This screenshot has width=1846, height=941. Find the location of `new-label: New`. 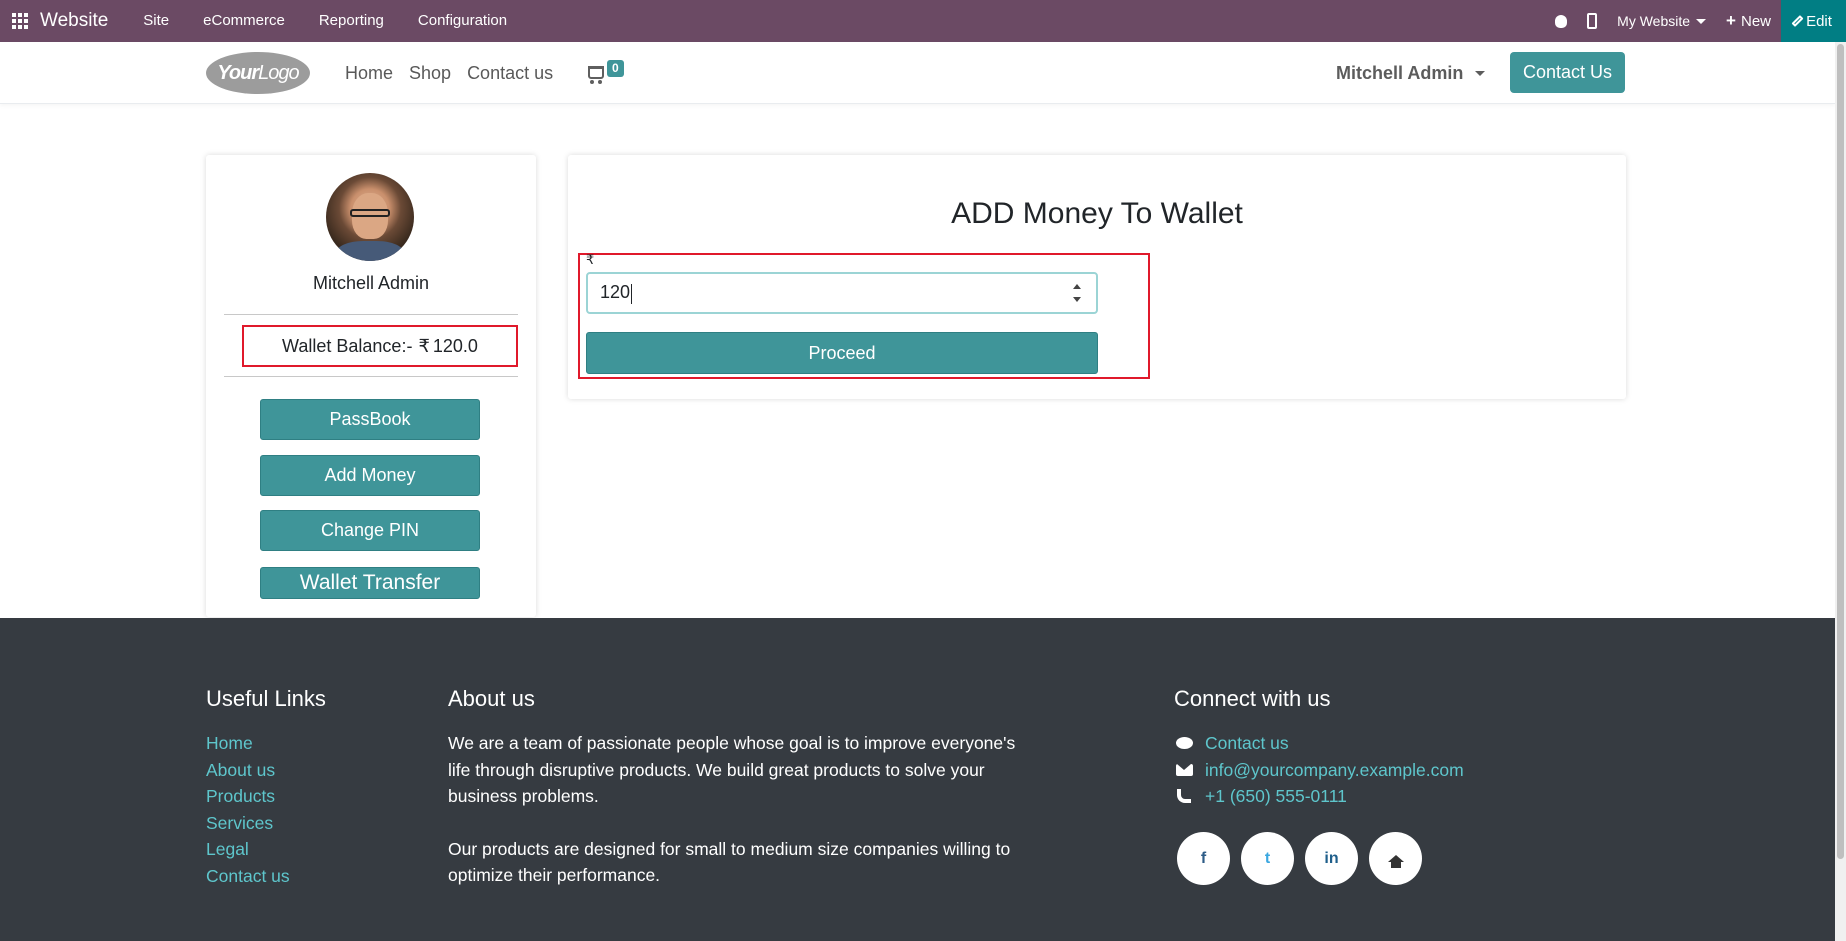

new-label: New is located at coordinates (1755, 21).